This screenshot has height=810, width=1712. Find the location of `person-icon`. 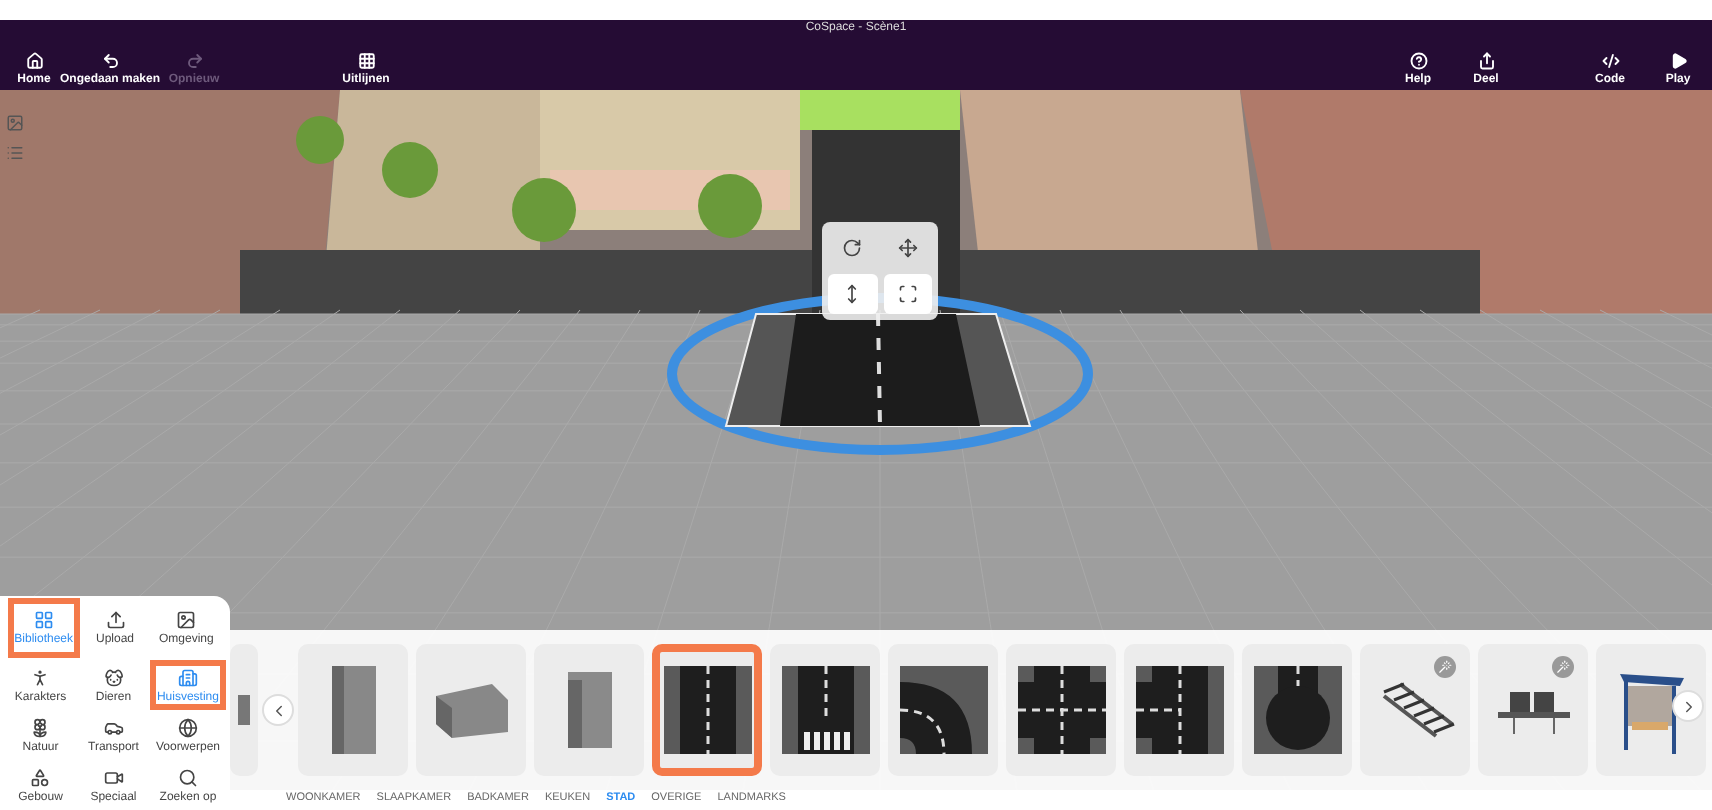

person-icon is located at coordinates (40, 677).